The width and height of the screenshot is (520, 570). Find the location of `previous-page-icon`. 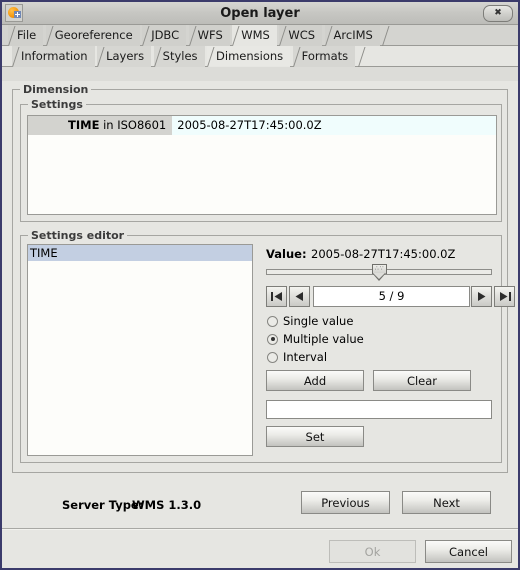

previous-page-icon is located at coordinates (299, 296).